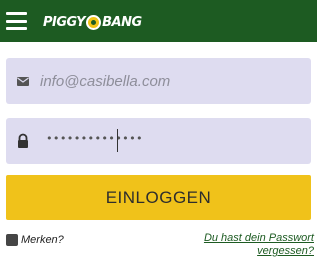 This screenshot has width=320, height=272. What do you see at coordinates (122, 22) in the screenshot?
I see `logo-text-bang: BANG` at bounding box center [122, 22].